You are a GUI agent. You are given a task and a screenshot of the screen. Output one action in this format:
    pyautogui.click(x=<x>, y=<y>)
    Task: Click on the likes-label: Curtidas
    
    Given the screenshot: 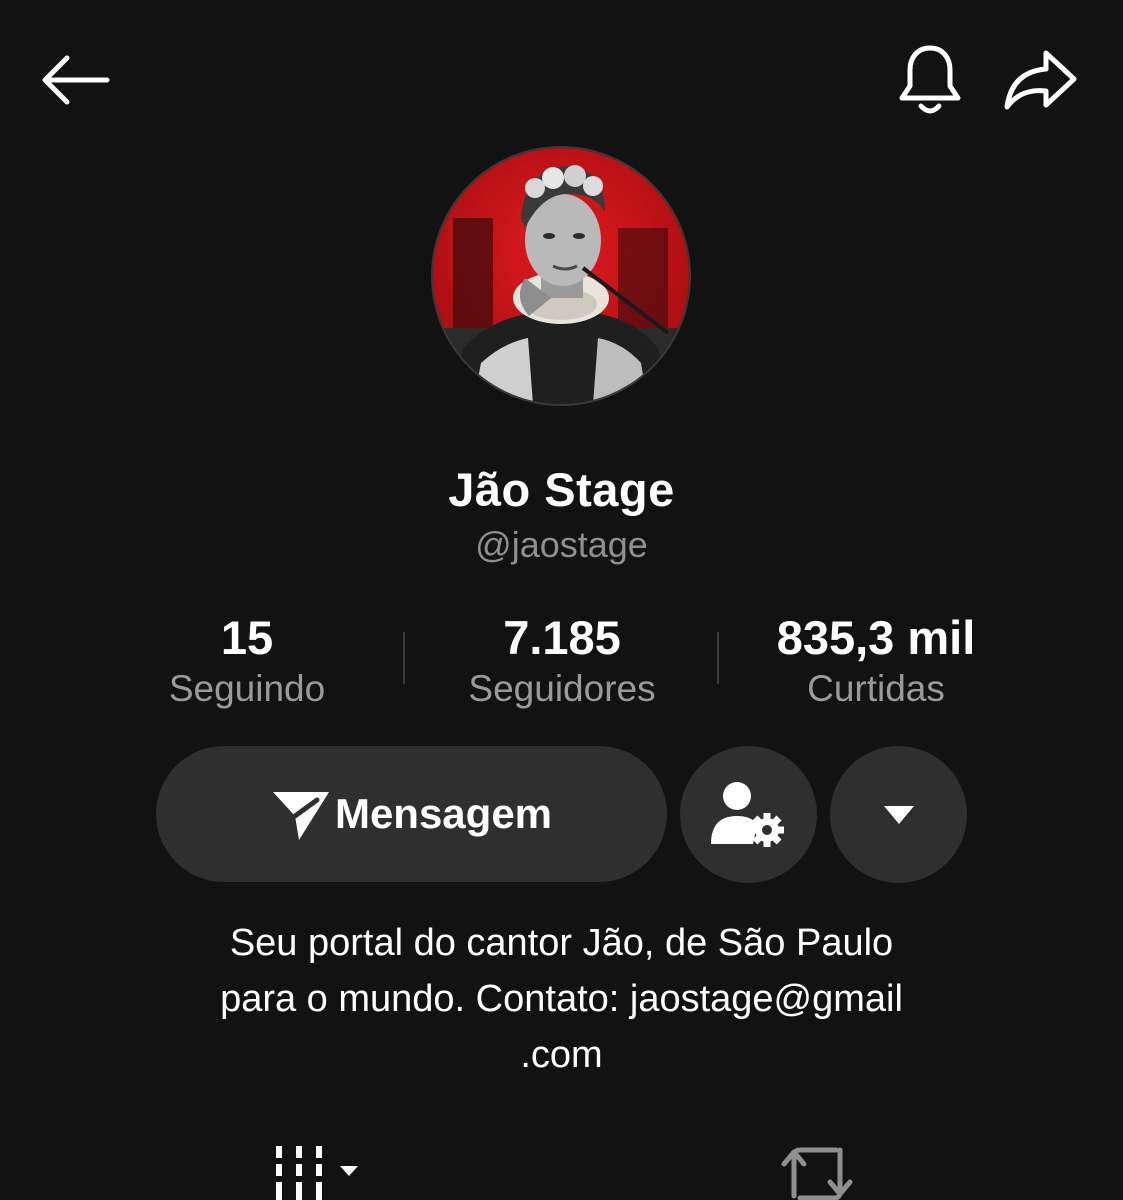 What is the action you would take?
    pyautogui.click(x=876, y=688)
    